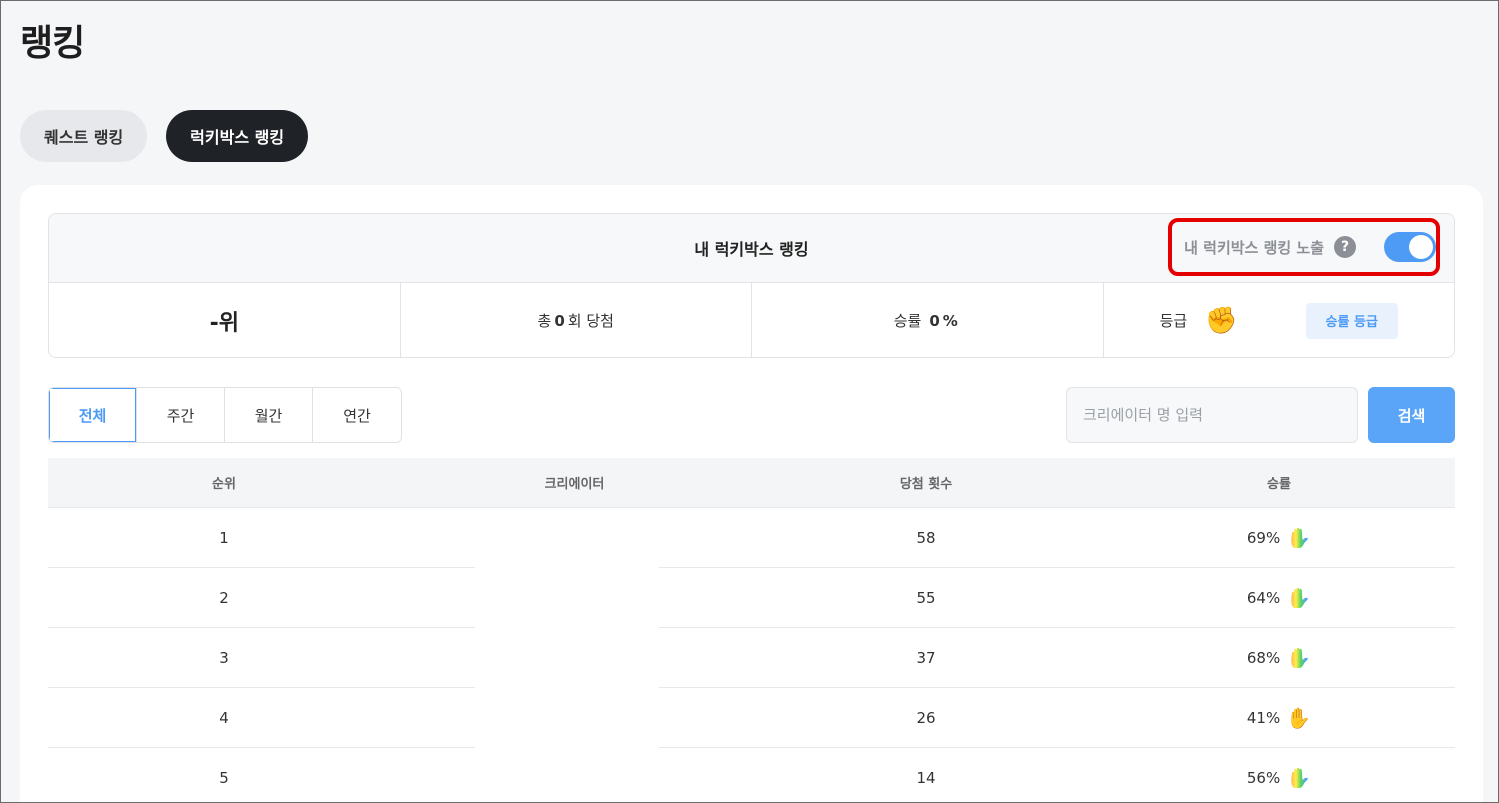  I want to click on expose-toggle, so click(1410, 247).